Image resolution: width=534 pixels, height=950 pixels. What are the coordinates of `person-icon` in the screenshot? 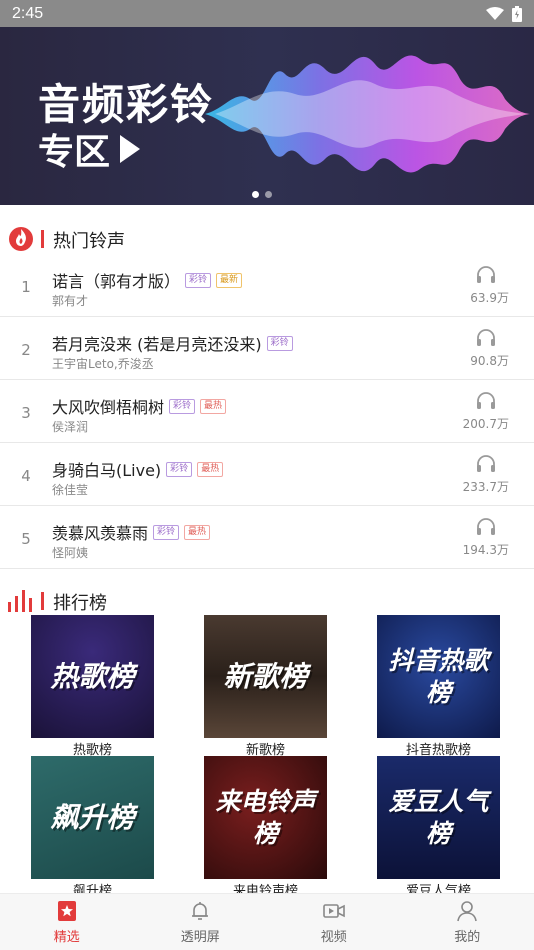 It's located at (467, 911).